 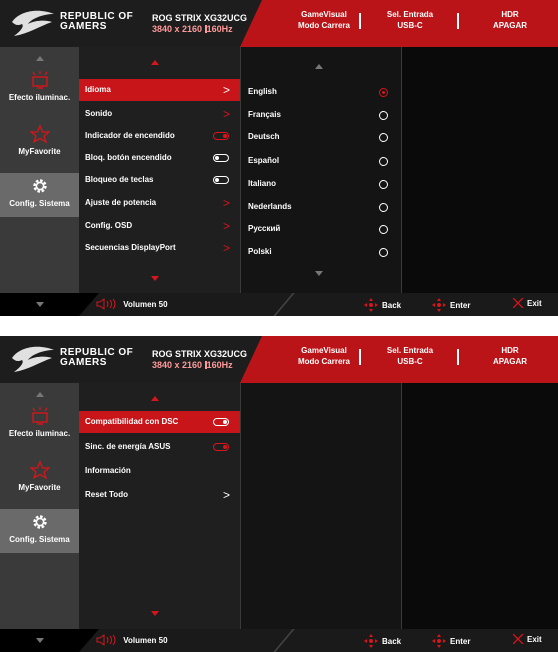 What do you see at coordinates (321, 184) in the screenshot?
I see `language-option: Italiano` at bounding box center [321, 184].